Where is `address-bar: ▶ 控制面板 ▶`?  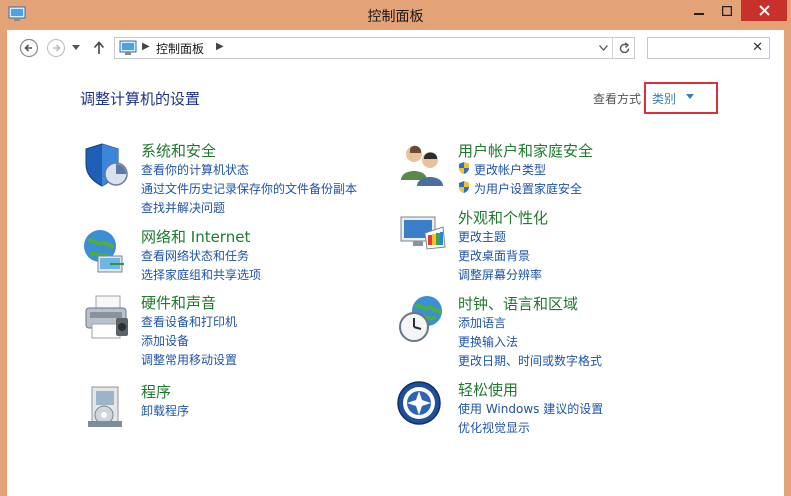 address-bar: ▶ 控制面板 ▶ is located at coordinates (374, 48).